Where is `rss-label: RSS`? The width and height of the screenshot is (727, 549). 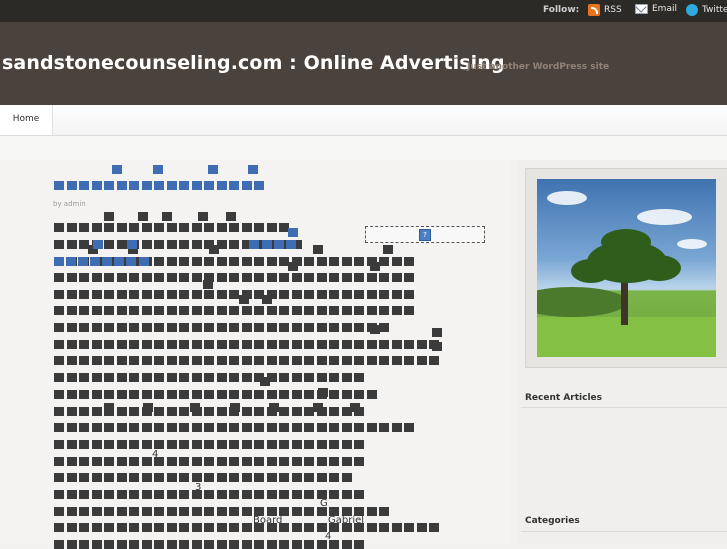
rss-label: RSS is located at coordinates (613, 10).